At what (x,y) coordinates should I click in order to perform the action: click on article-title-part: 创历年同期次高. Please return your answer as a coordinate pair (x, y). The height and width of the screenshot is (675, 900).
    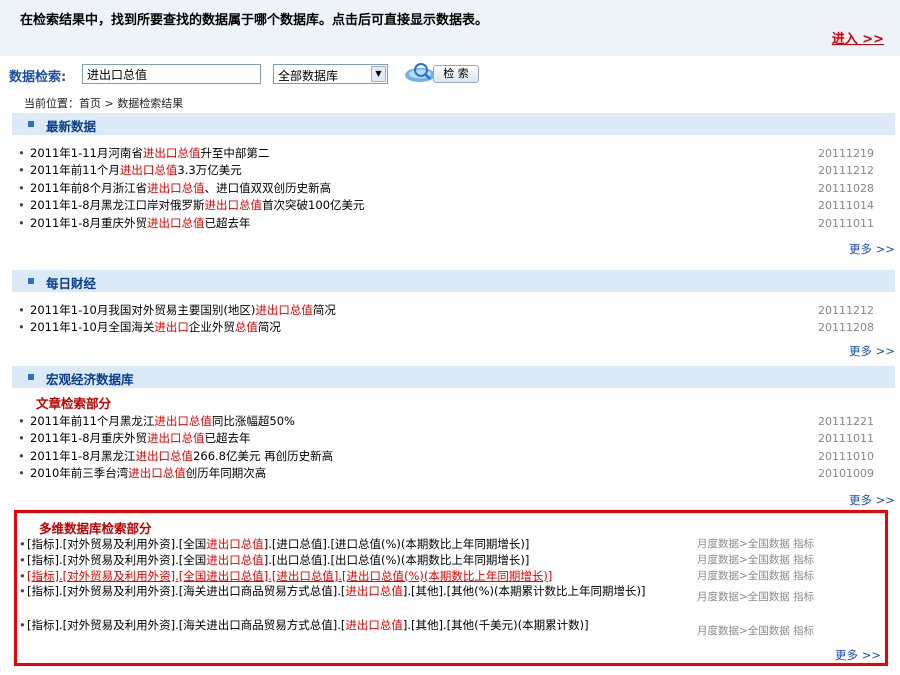
    Looking at the image, I should click on (226, 473).